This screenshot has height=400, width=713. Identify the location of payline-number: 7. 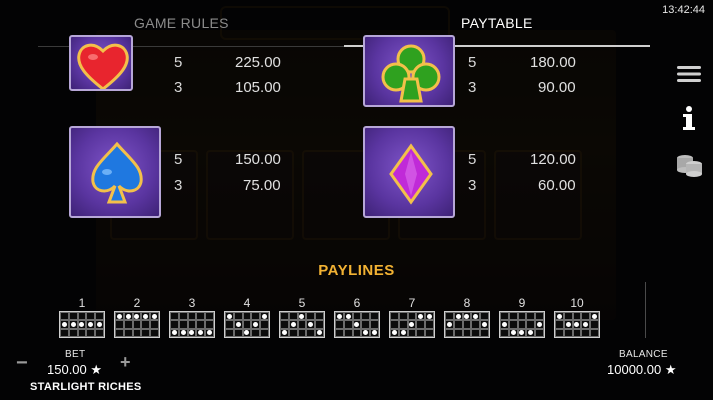
(412, 303).